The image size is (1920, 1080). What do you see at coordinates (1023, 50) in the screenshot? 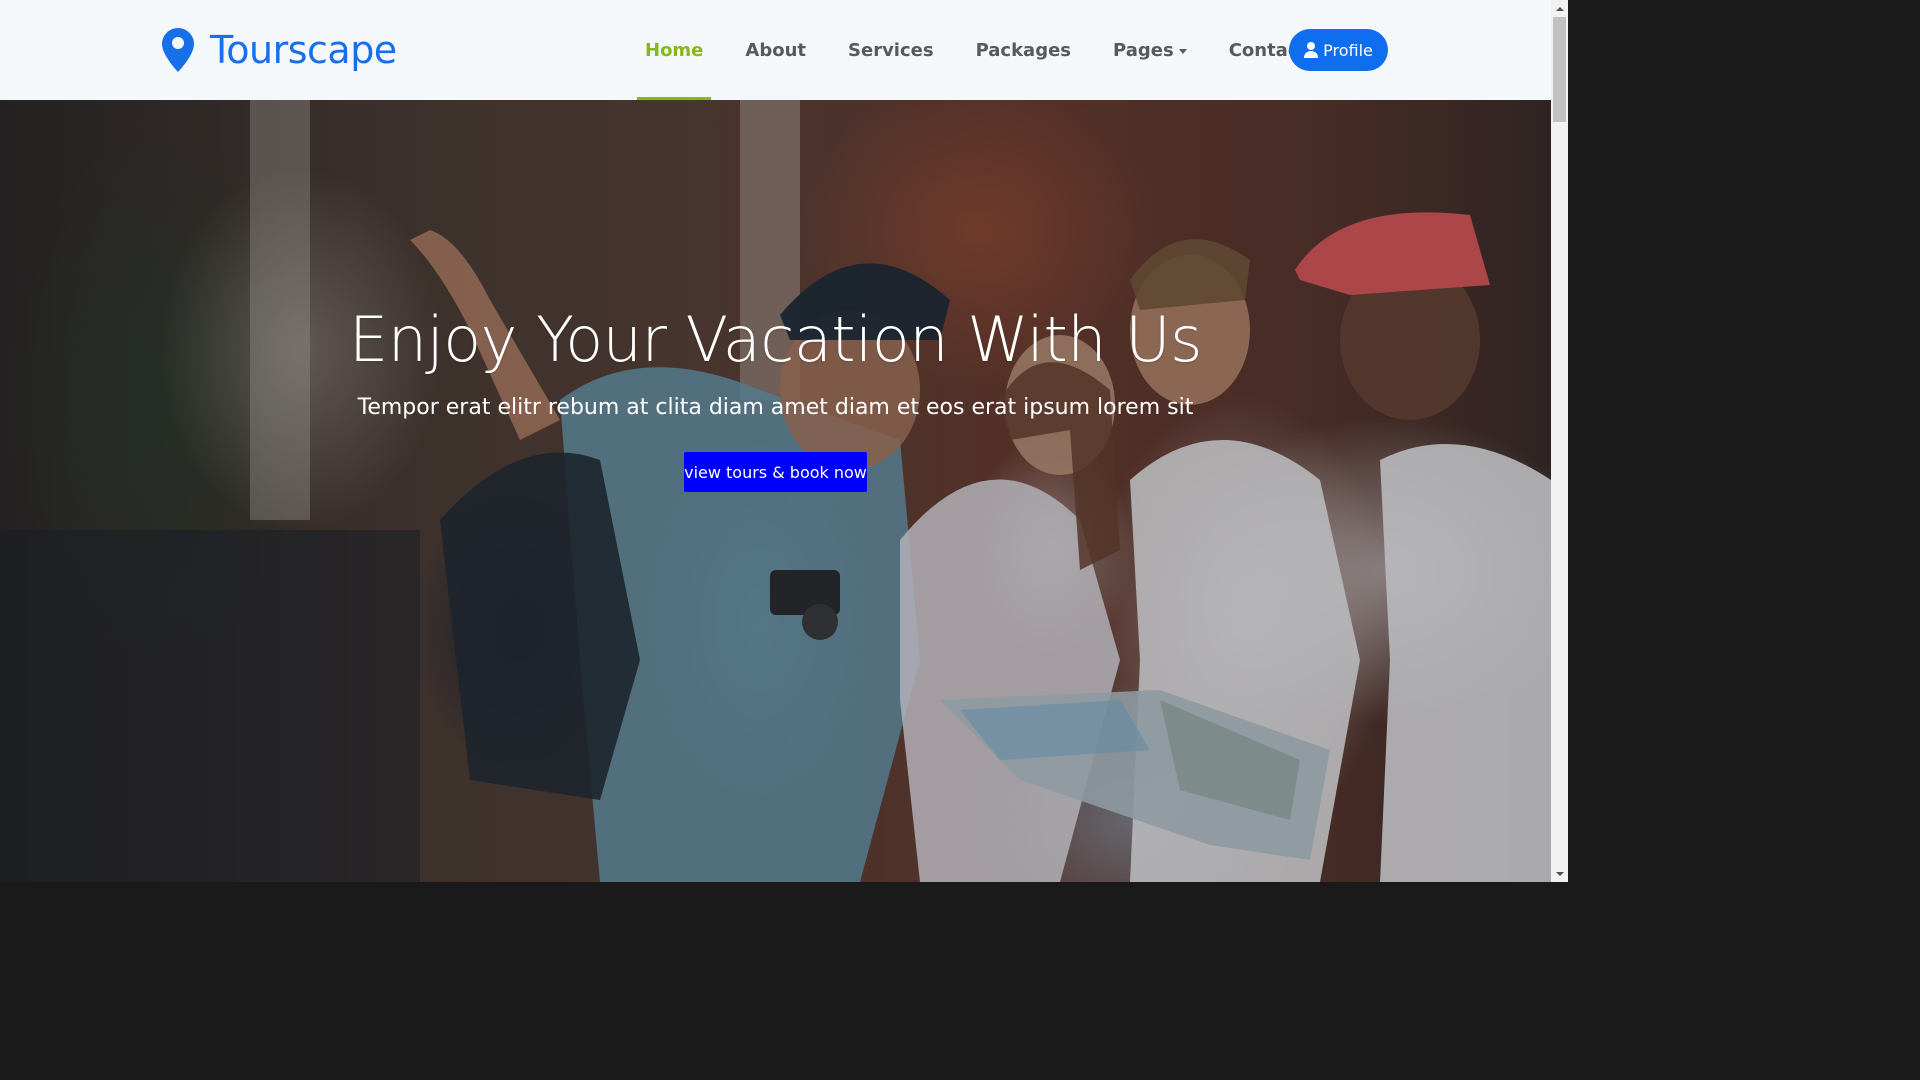
I see `nav-item-packages: Packages` at bounding box center [1023, 50].